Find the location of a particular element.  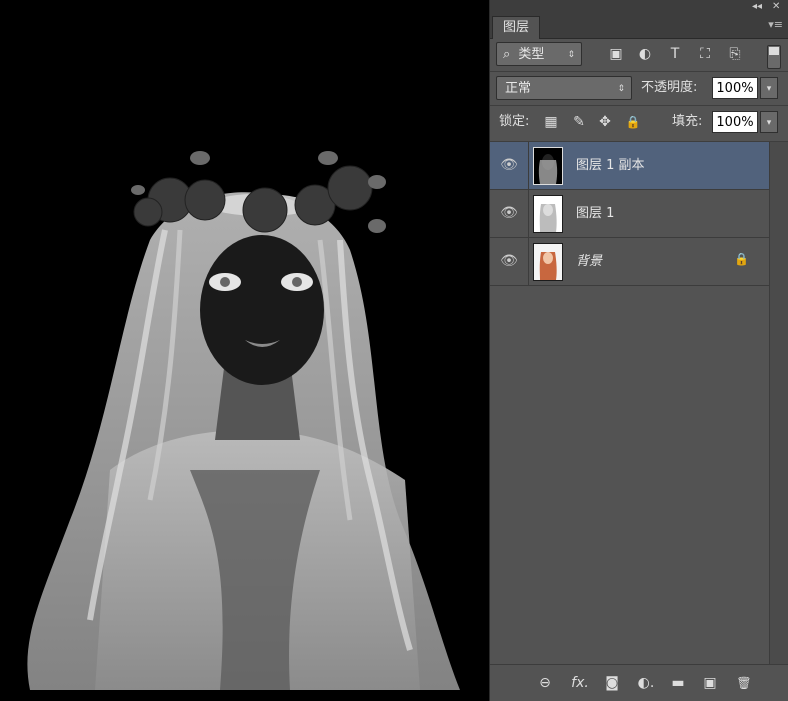

pixel-filter-icon: ▣ is located at coordinates (616, 54).